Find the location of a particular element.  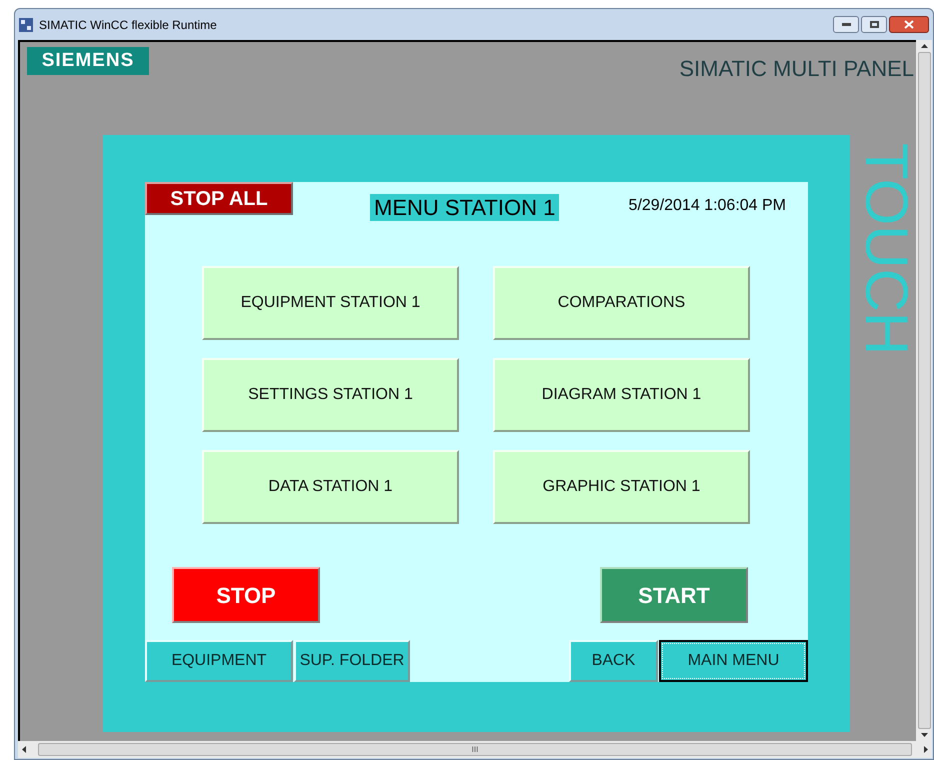

scrollbar-thumb: III is located at coordinates (475, 749).